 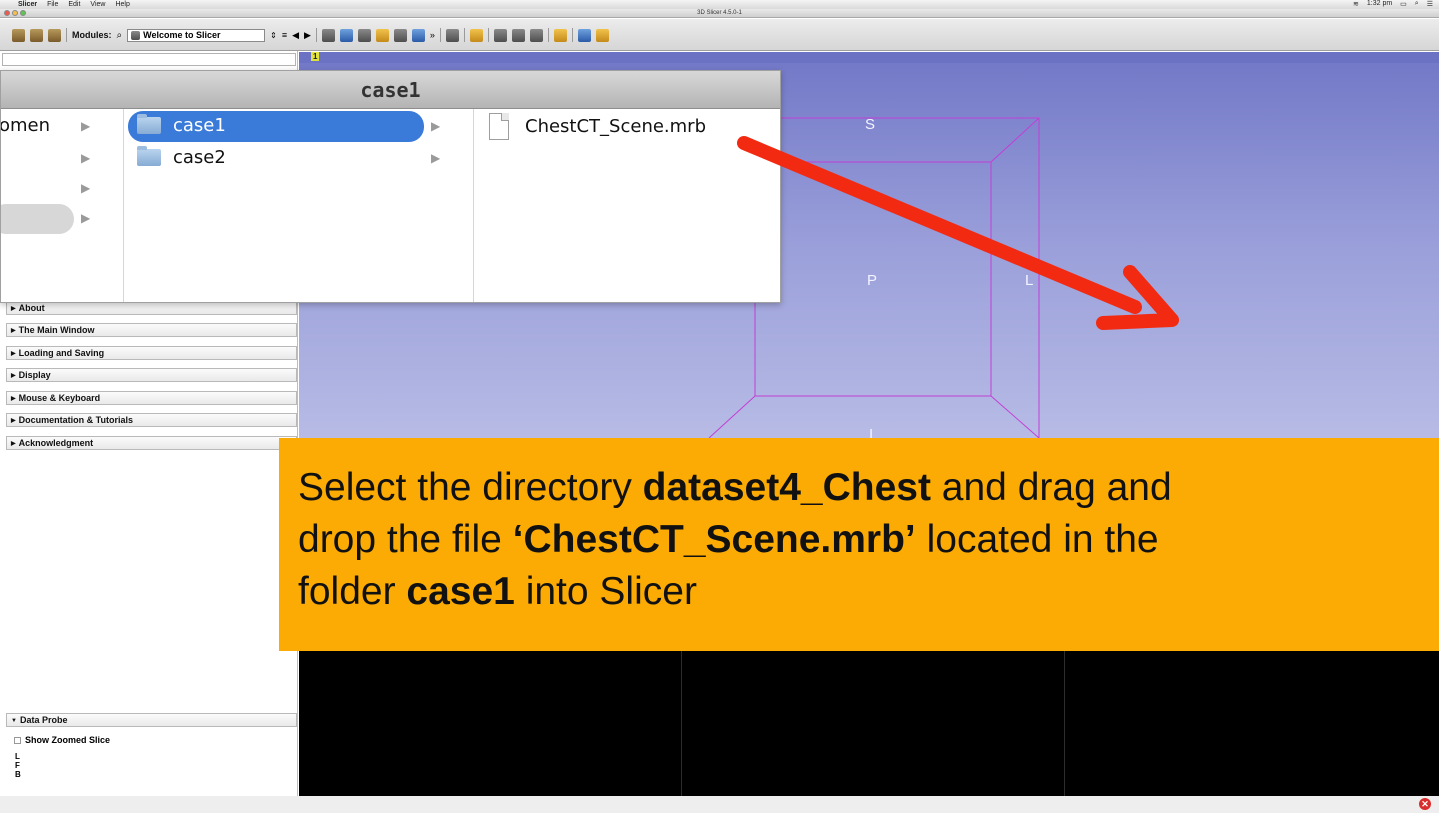 What do you see at coordinates (1425, 804) in the screenshot?
I see `error-log-icon: ✕` at bounding box center [1425, 804].